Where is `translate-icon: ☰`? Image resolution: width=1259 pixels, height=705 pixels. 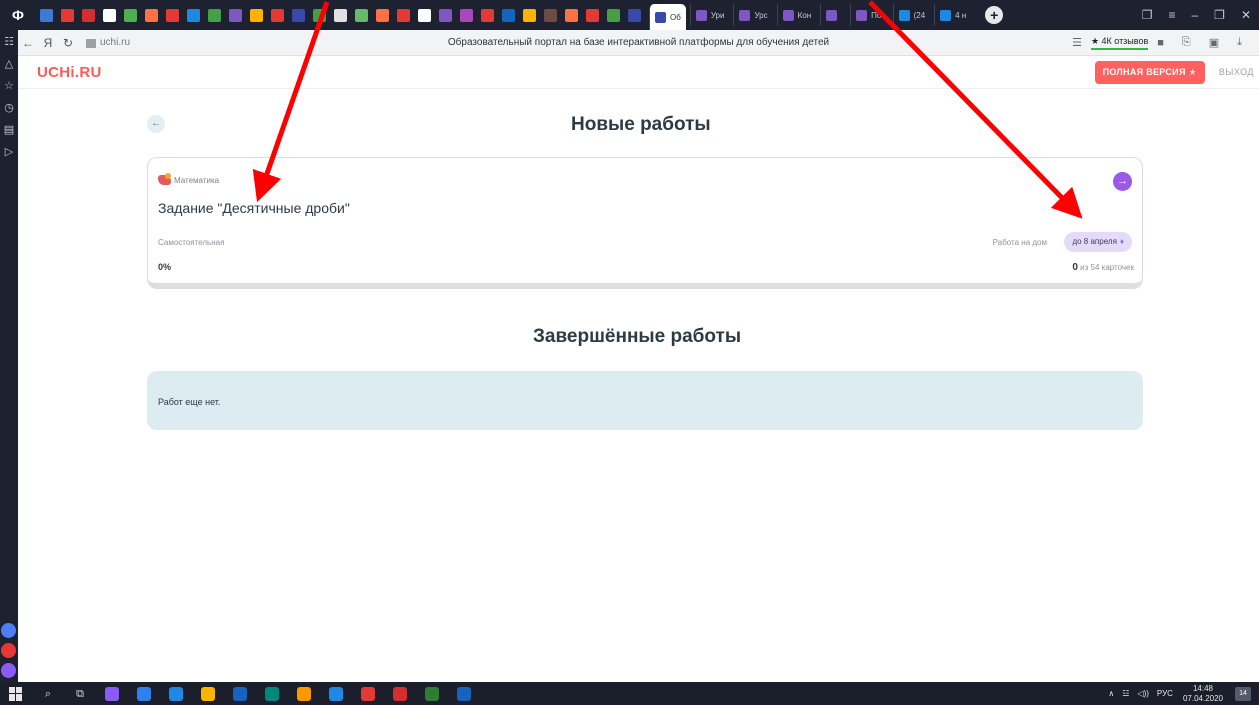 translate-icon: ☰ is located at coordinates (1077, 42).